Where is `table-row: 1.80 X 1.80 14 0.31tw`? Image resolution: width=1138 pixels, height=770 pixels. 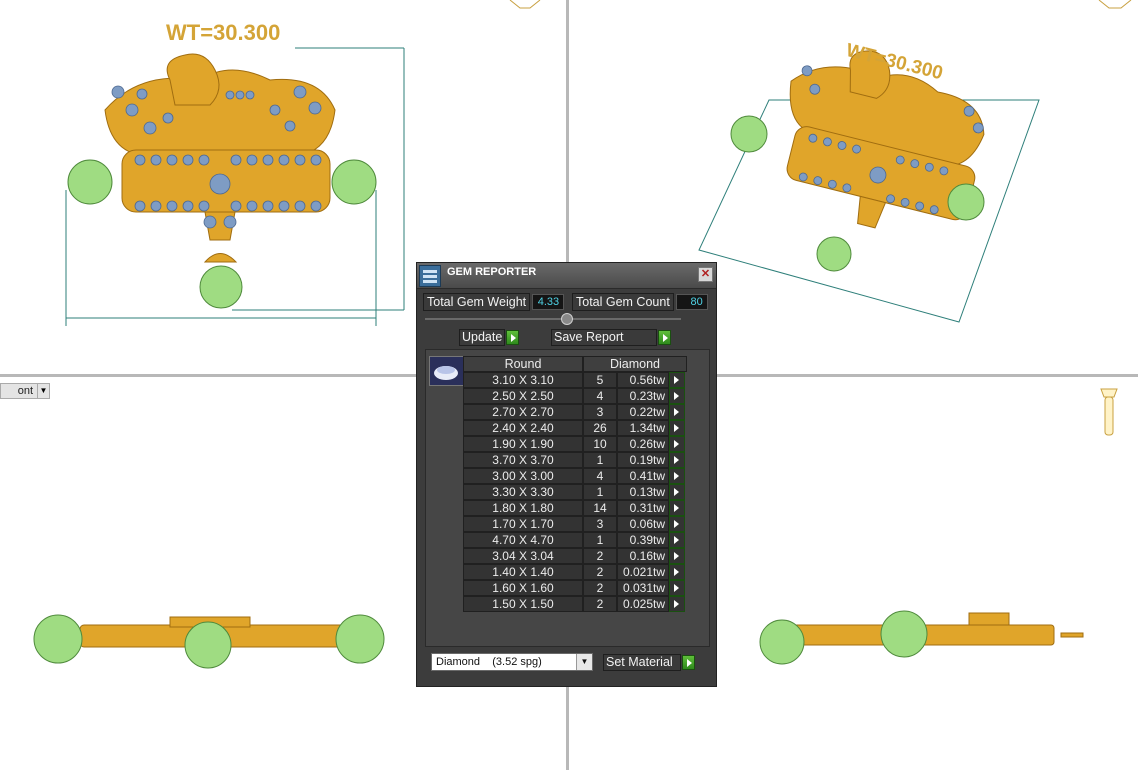 table-row: 1.80 X 1.80 14 0.31tw is located at coordinates (575, 508).